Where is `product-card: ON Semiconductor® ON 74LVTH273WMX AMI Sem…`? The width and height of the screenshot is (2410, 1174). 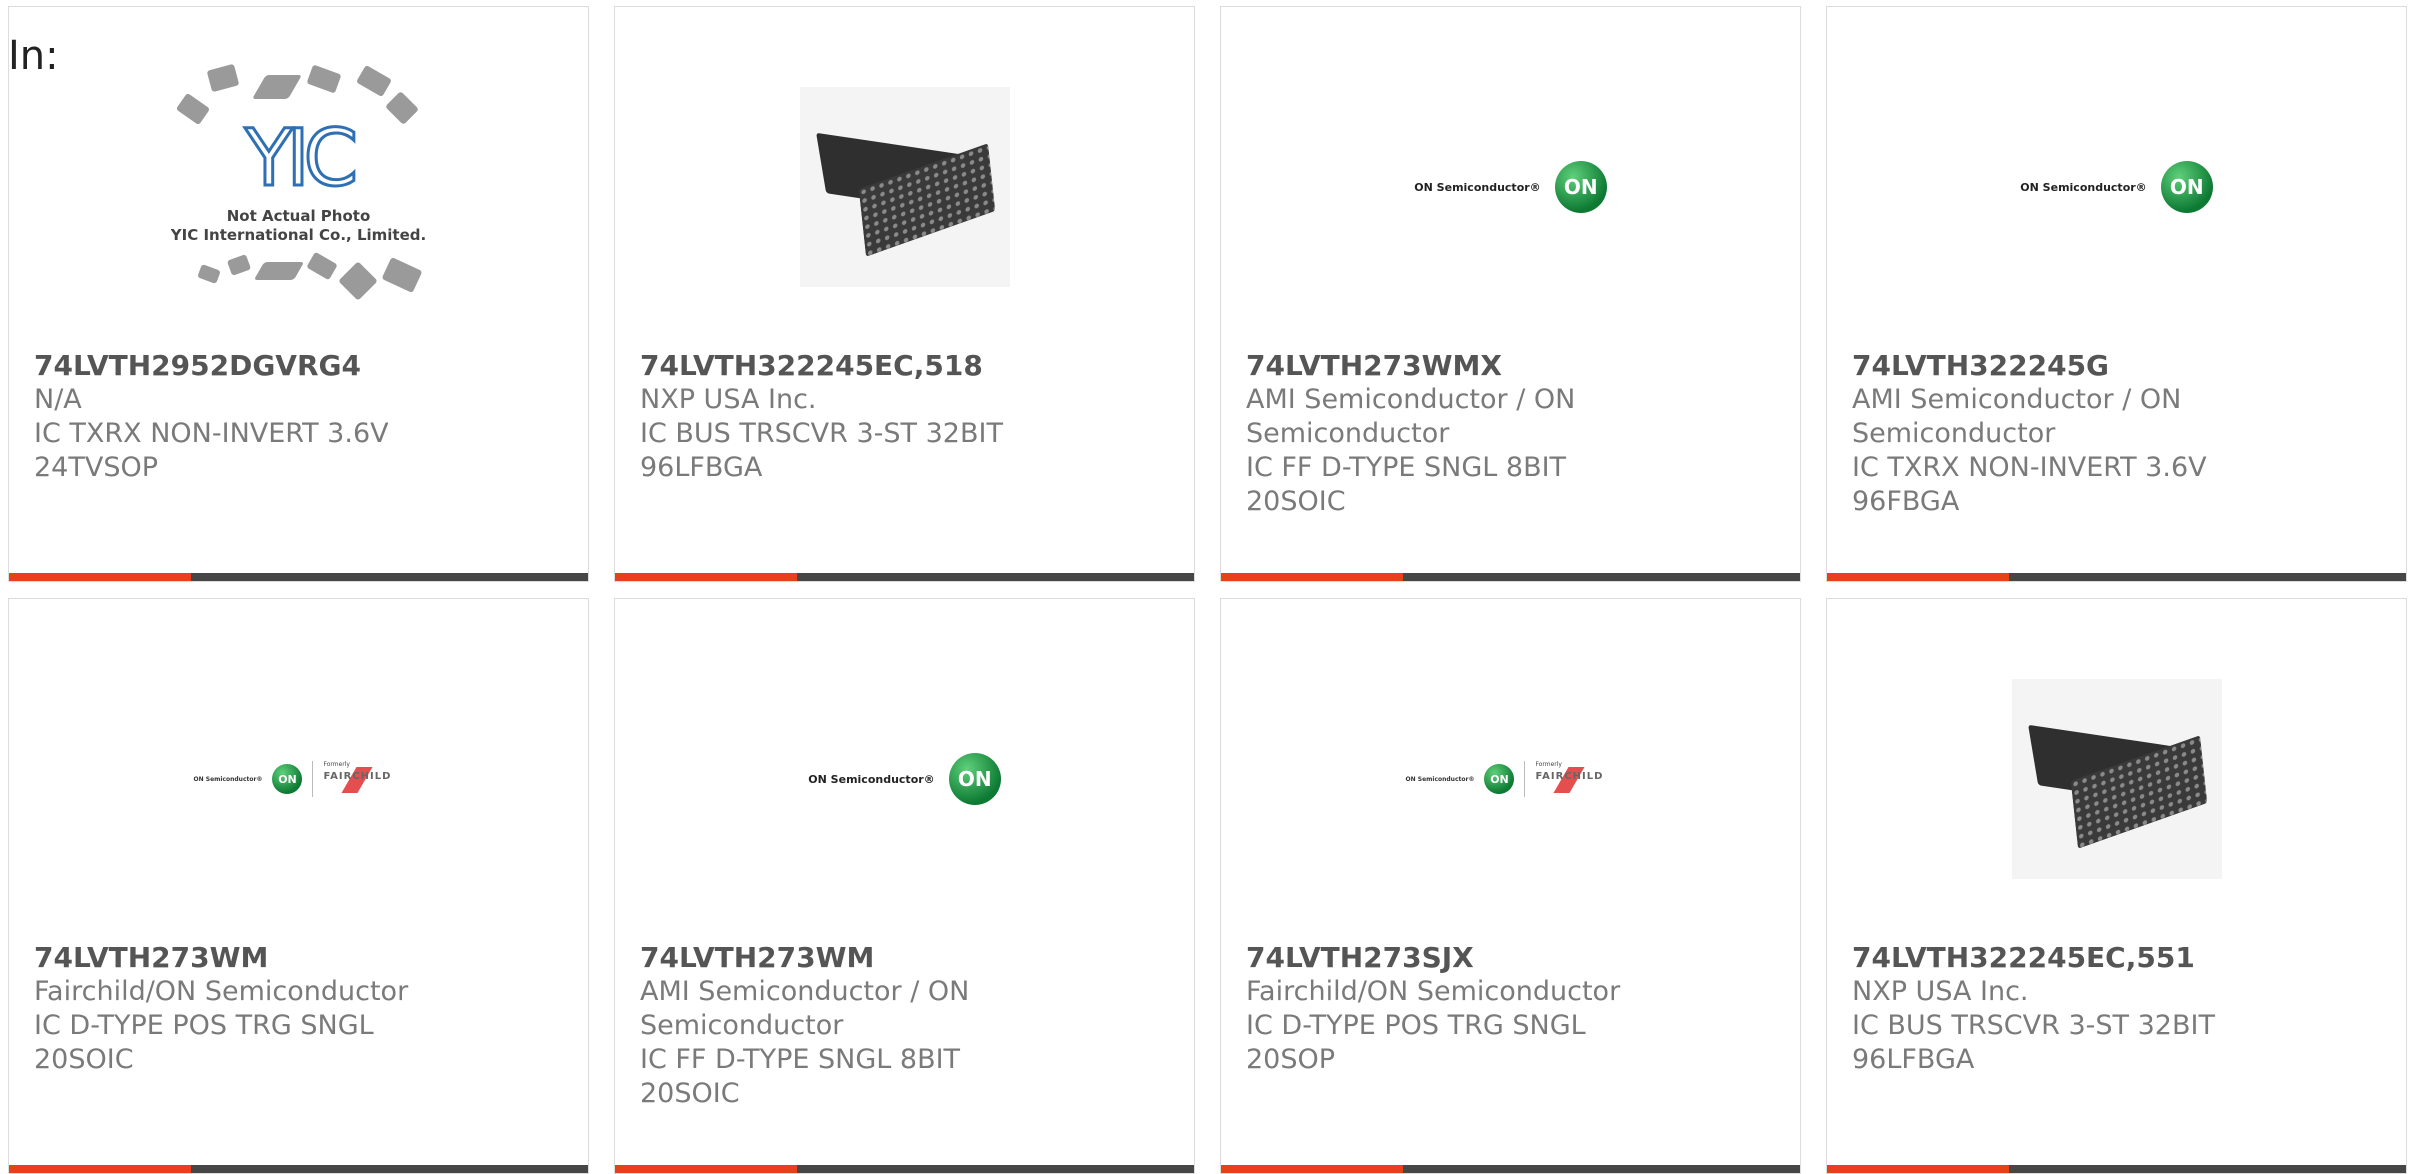
product-card: ON Semiconductor® ON 74LVTH273WMX AMI Sem… is located at coordinates (1510, 294).